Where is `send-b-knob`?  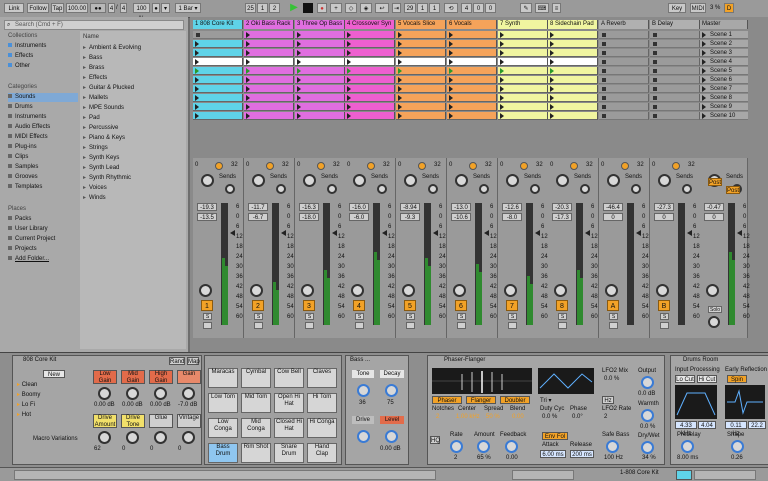
send-b-knob is located at coordinates (433, 189).